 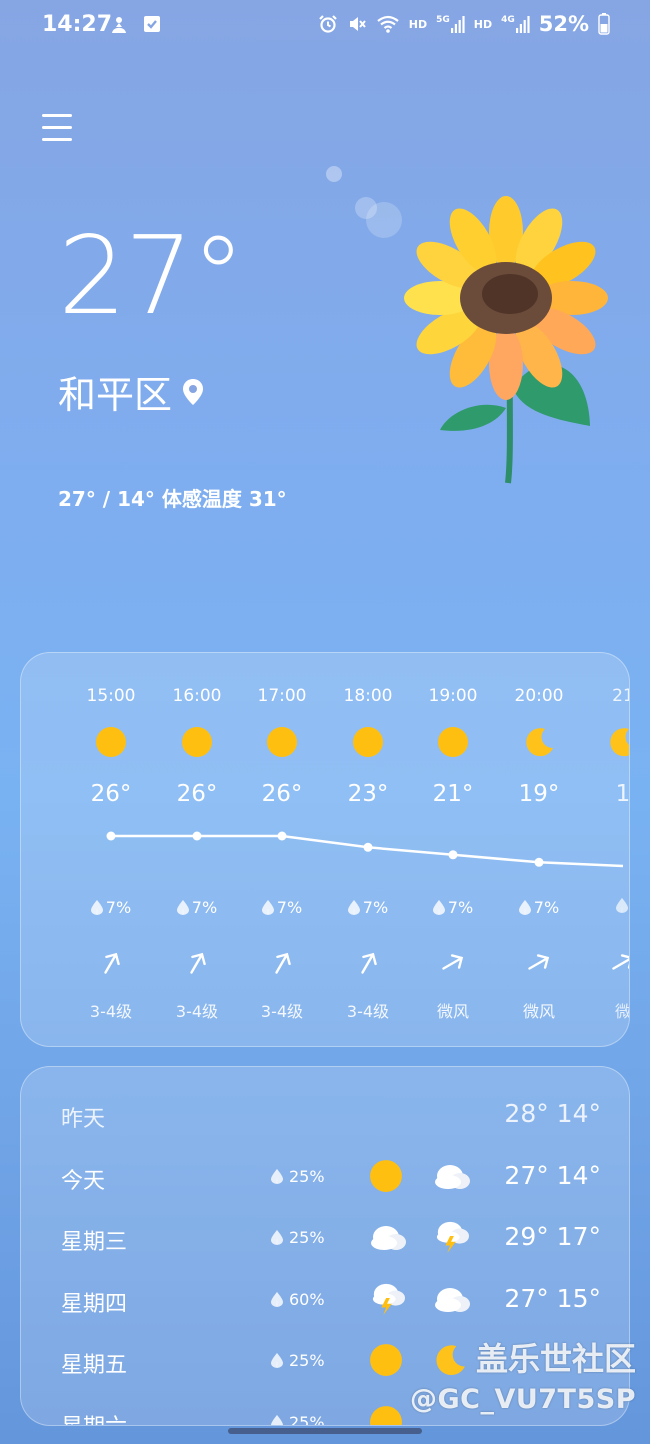 What do you see at coordinates (94, 1242) in the screenshot?
I see `day-label: 星期三` at bounding box center [94, 1242].